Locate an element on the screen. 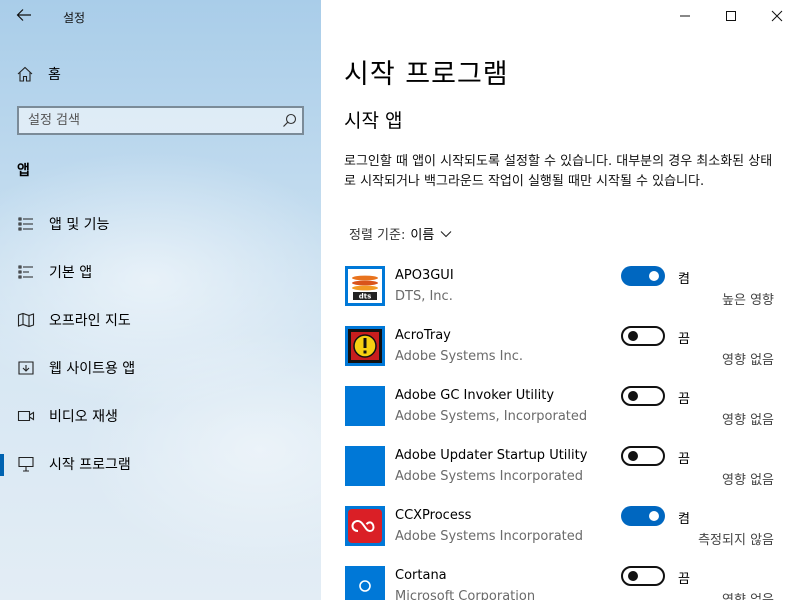 This screenshot has width=800, height=600. window-controls is located at coordinates (731, 16).